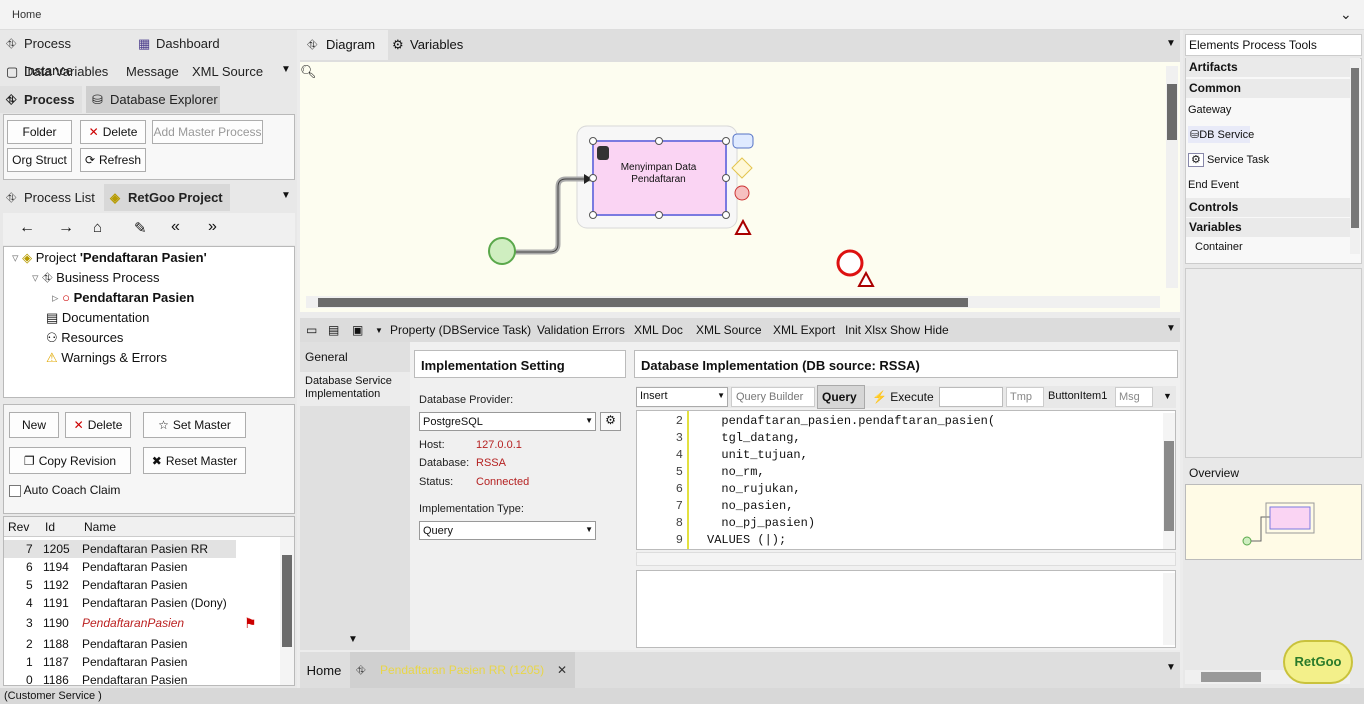 This screenshot has width=1364, height=704. What do you see at coordinates (581, 330) in the screenshot?
I see `tab-validation-errors: Validation Errors` at bounding box center [581, 330].